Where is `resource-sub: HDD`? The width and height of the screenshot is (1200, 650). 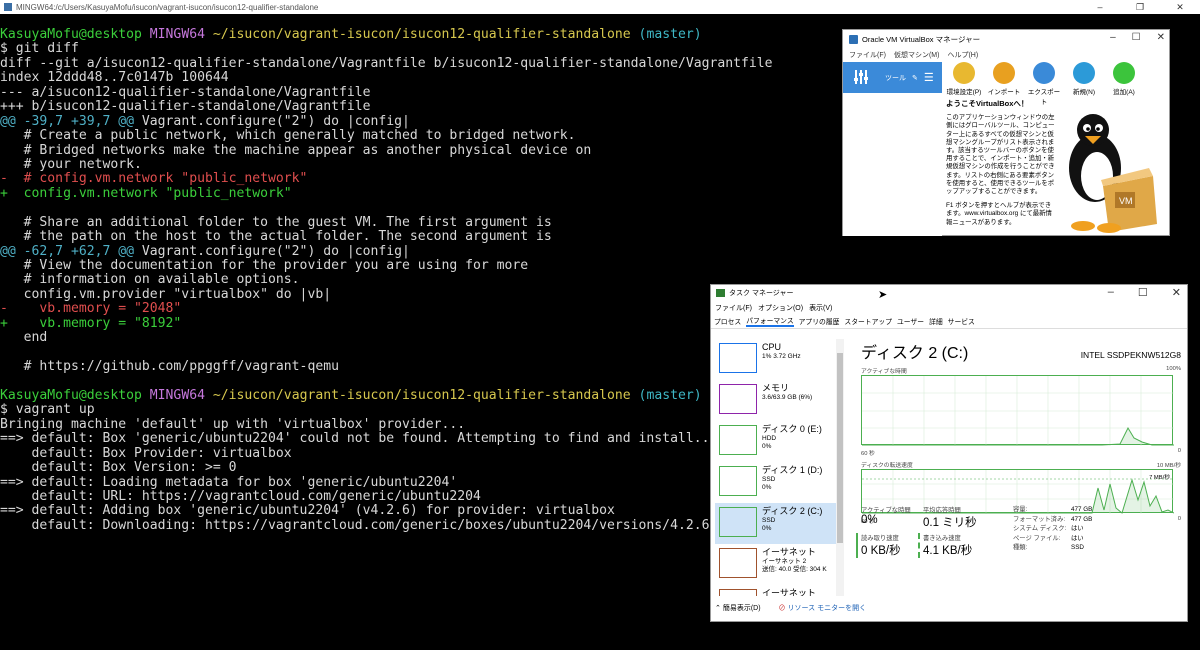 resource-sub: HDD is located at coordinates (769, 438).